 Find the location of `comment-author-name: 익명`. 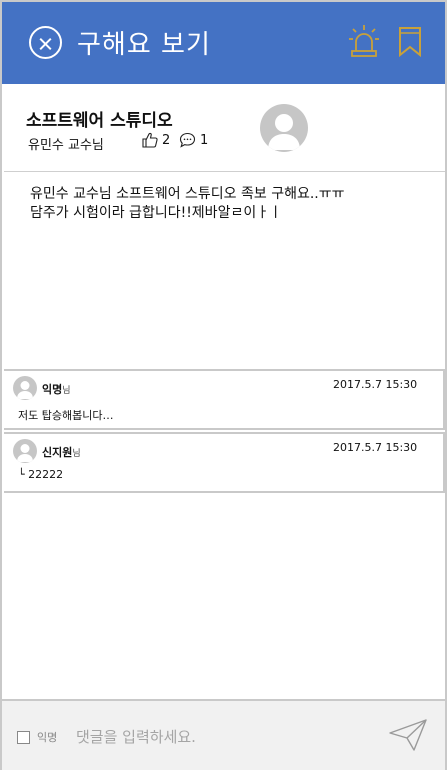

comment-author-name: 익명 is located at coordinates (52, 389).